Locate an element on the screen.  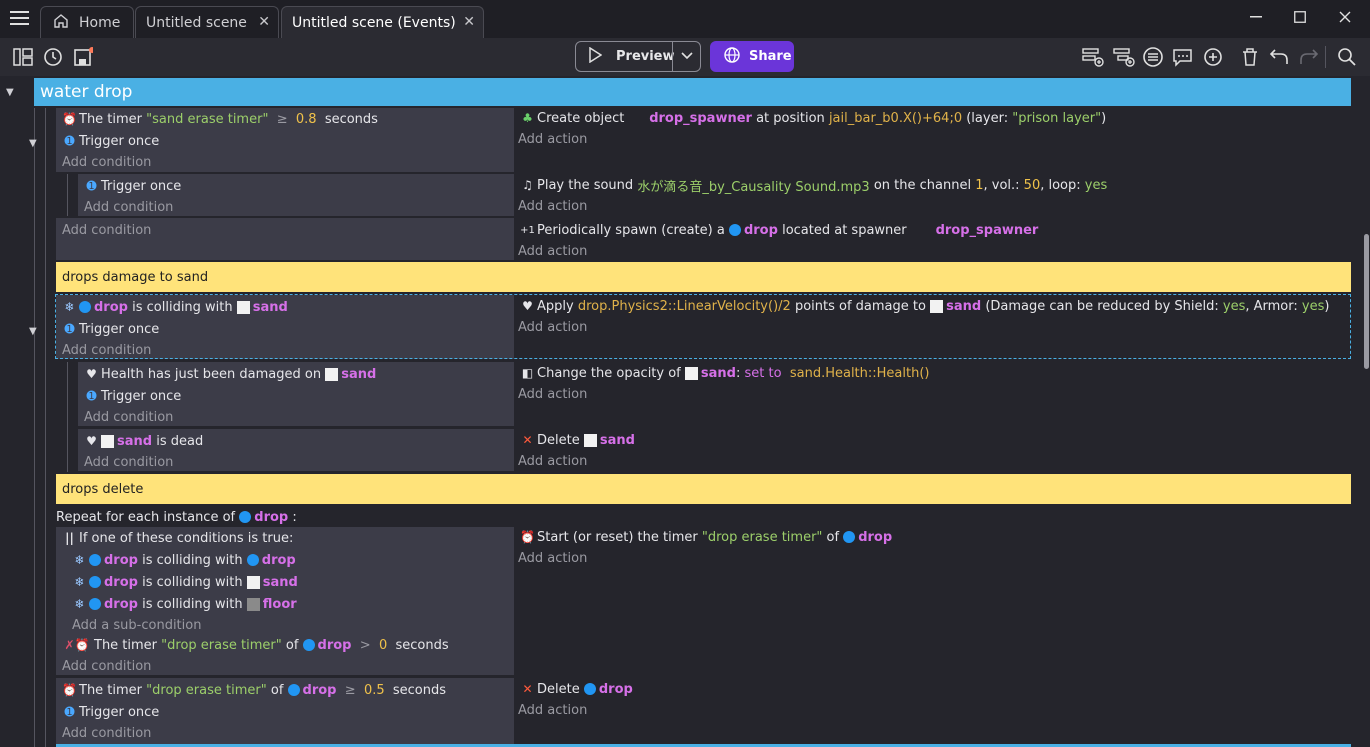
or-icon: || is located at coordinates (69, 538).